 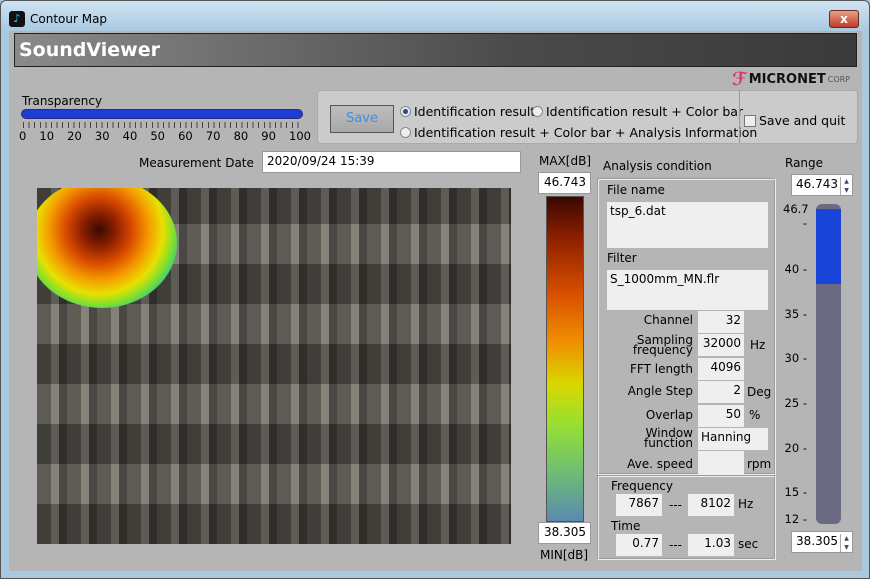 I want to click on range-scale-label: 40 -, so click(x=795, y=268).